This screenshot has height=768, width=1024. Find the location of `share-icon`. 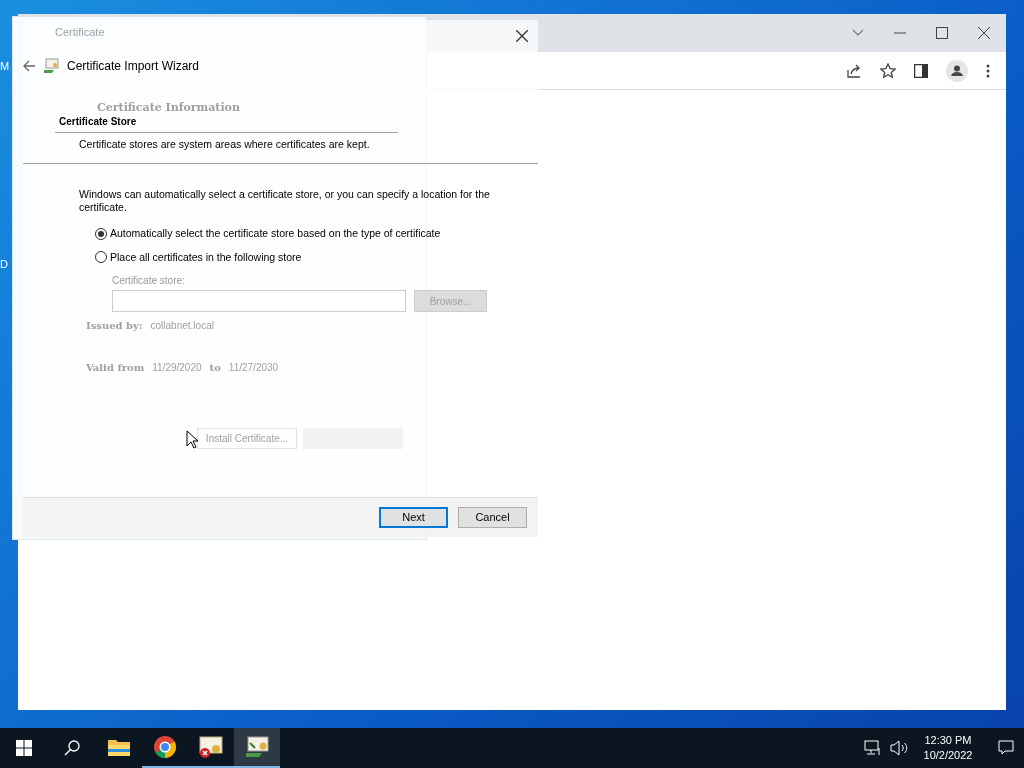

share-icon is located at coordinates (854, 70).